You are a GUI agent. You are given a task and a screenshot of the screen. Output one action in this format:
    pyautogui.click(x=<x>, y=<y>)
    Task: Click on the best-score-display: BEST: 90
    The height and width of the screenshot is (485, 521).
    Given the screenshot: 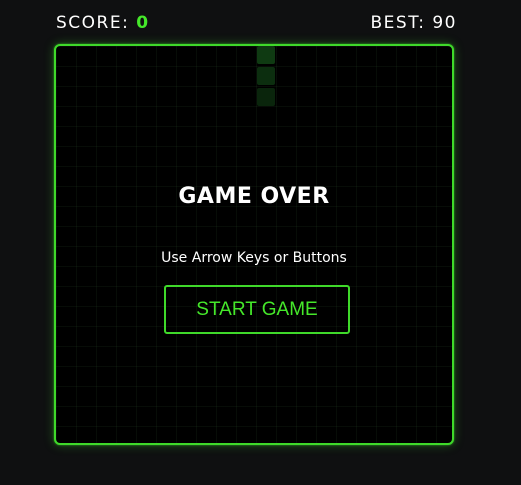 What is the action you would take?
    pyautogui.click(x=414, y=23)
    